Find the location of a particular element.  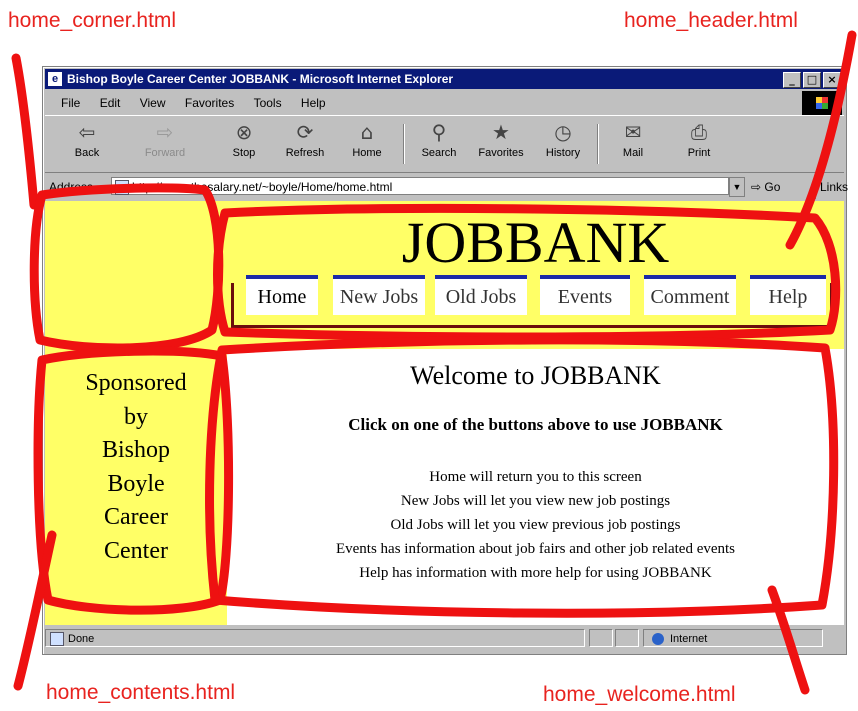

home-button: ⌂ Home is located at coordinates (367, 139).